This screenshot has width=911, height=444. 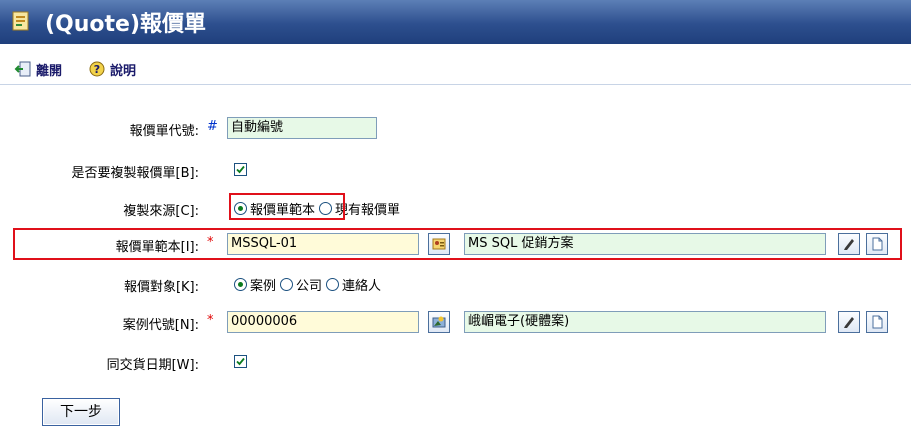 I want to click on copy-quote-row: 是否要複製報價單[B]:, so click(x=455, y=170).